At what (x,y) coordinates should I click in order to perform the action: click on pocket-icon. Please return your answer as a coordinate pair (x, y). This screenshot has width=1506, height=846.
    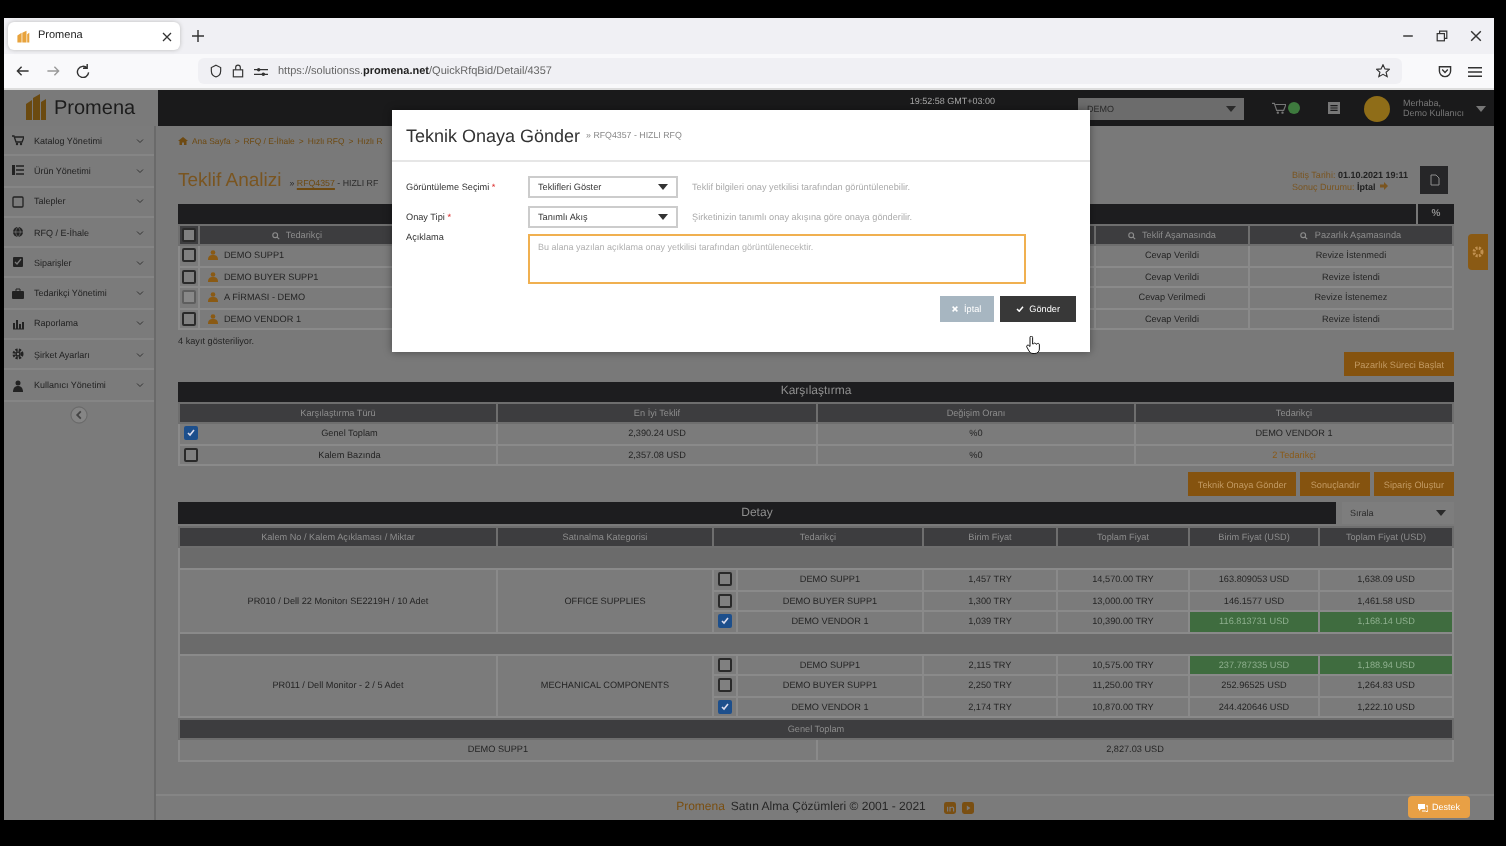
    Looking at the image, I should click on (1445, 71).